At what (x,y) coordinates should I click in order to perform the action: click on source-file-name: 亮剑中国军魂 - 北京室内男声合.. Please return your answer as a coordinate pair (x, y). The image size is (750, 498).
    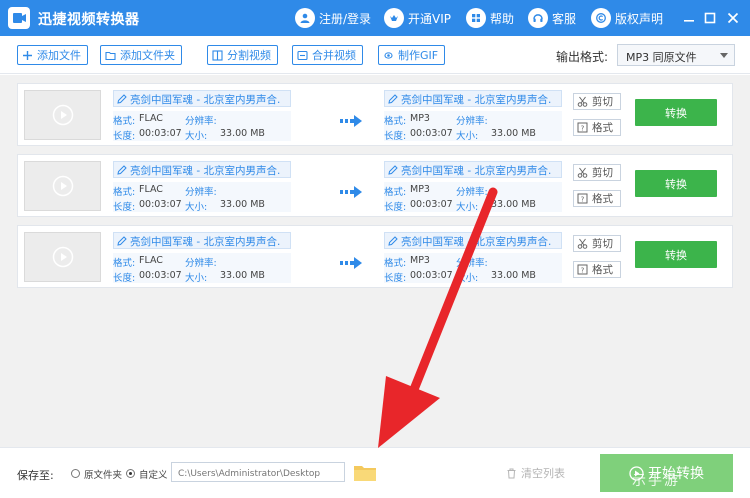
    Looking at the image, I should click on (205, 100).